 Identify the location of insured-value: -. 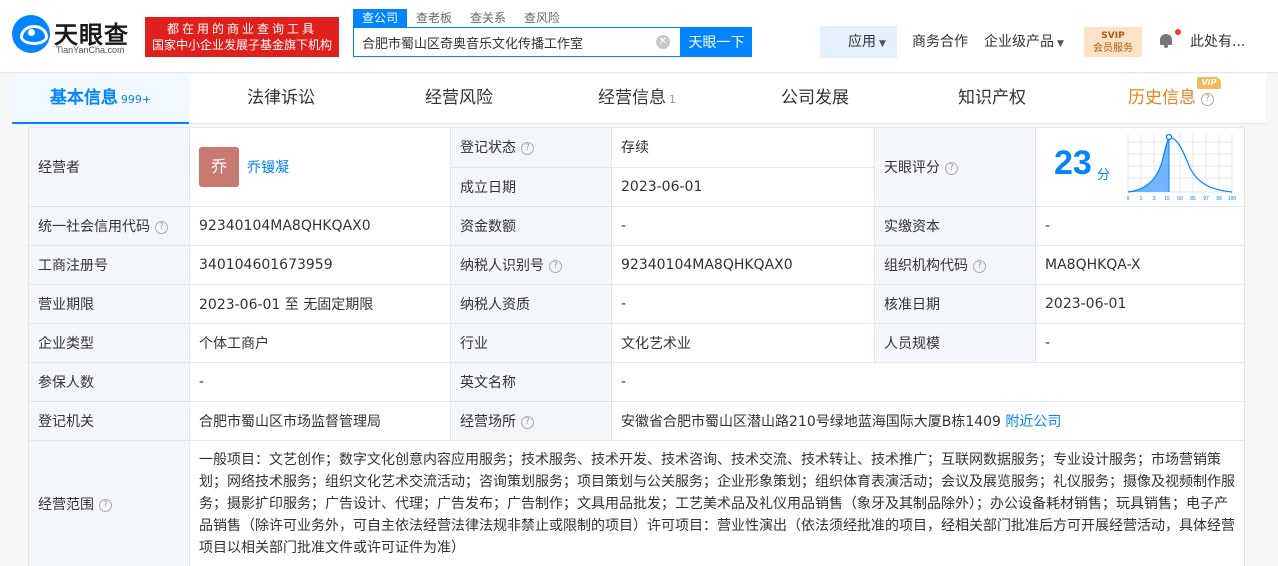
(320, 382).